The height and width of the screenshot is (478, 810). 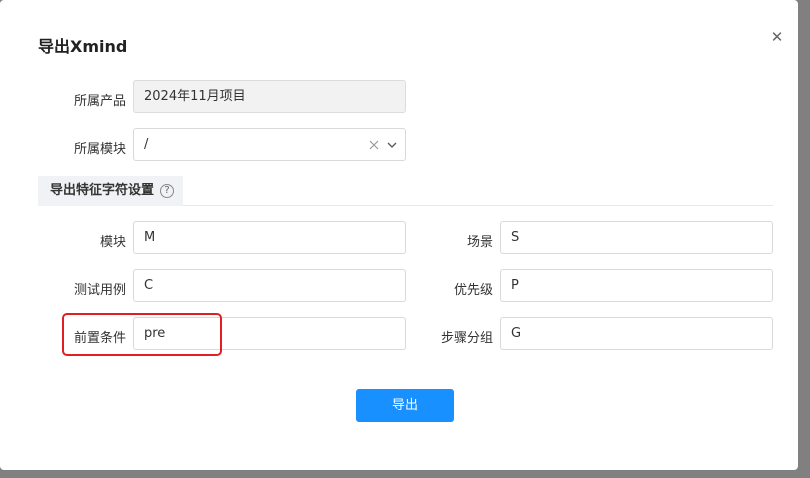 What do you see at coordinates (515, 237) in the screenshot?
I see `scene-char-value: S` at bounding box center [515, 237].